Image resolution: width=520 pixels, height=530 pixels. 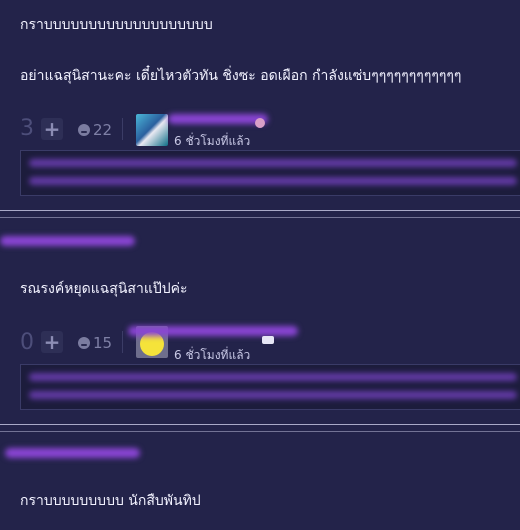 I want to click on comment-2-signature, so click(x=270, y=387).